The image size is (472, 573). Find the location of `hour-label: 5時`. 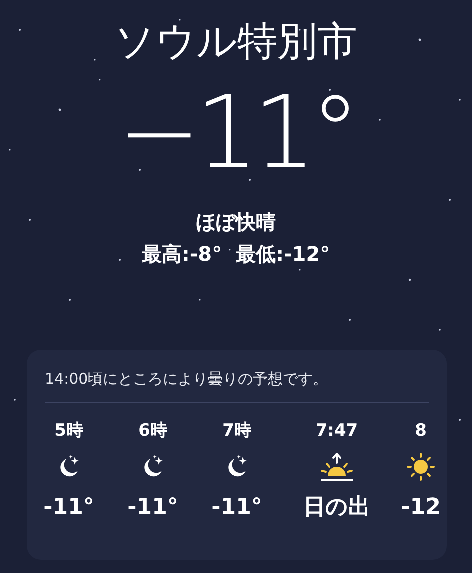

hour-label: 5時 is located at coordinates (69, 431).